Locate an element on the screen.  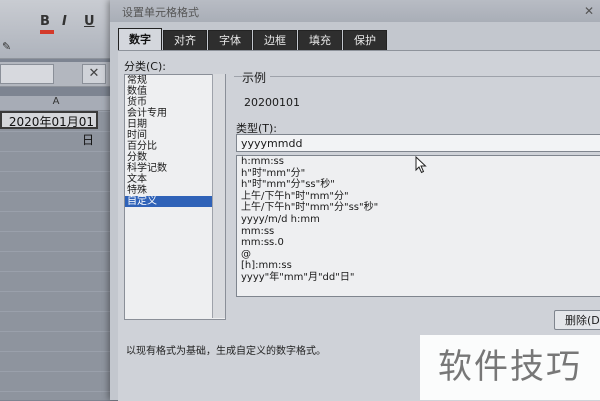
category-item-custom: 自定义 is located at coordinates (175, 201).